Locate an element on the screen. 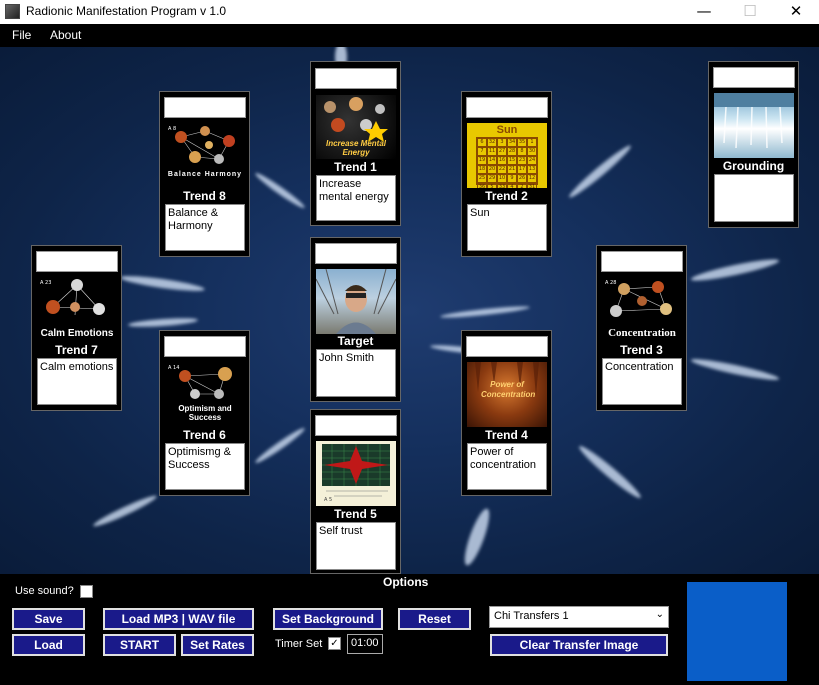  sun-grid-cell: 33 is located at coordinates (502, 185).